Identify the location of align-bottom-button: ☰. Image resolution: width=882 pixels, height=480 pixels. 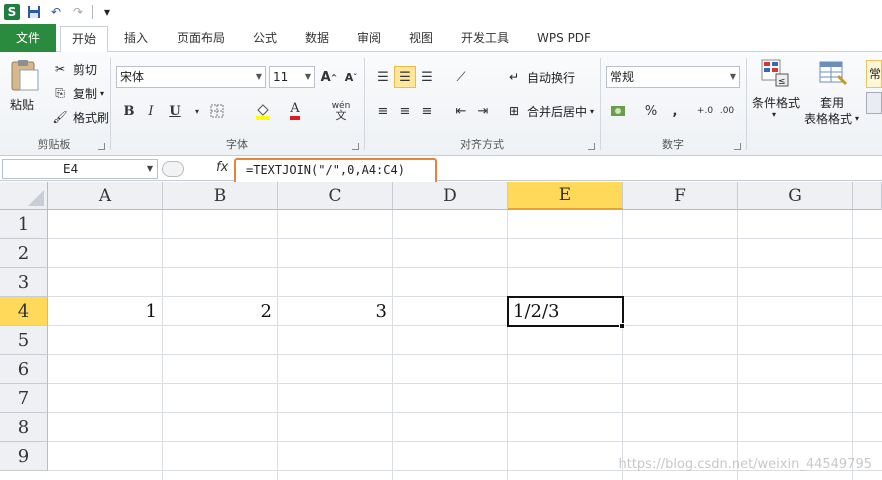
(427, 77).